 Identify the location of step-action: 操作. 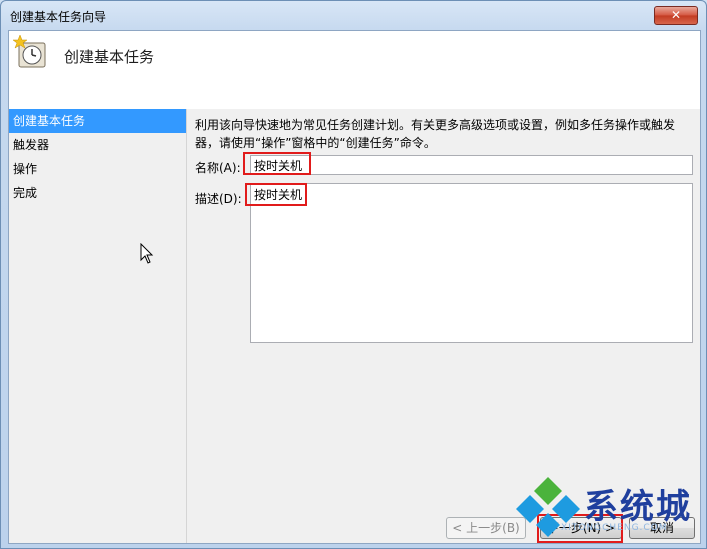
(97, 169).